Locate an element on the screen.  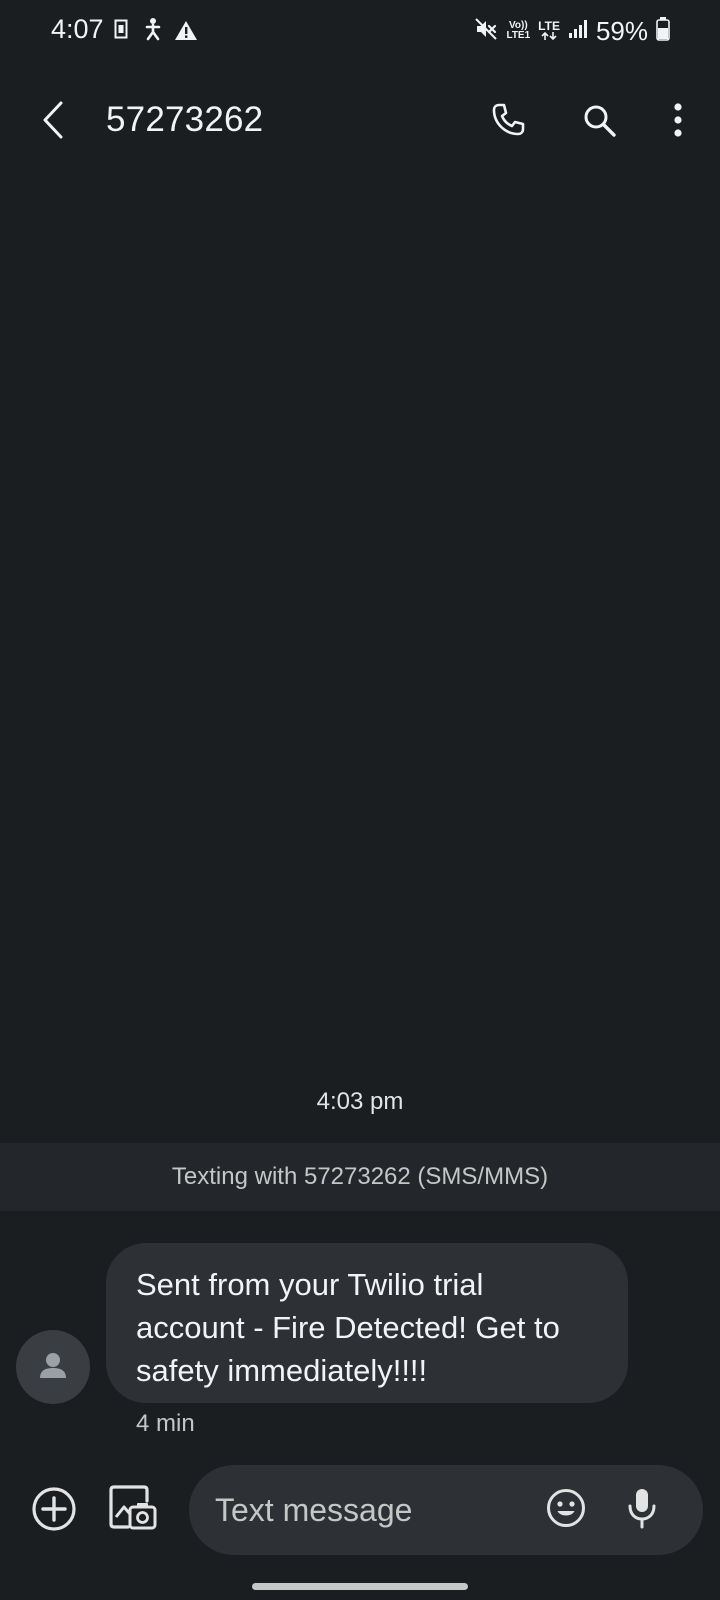
gallery-camera-icon is located at coordinates (133, 1510).